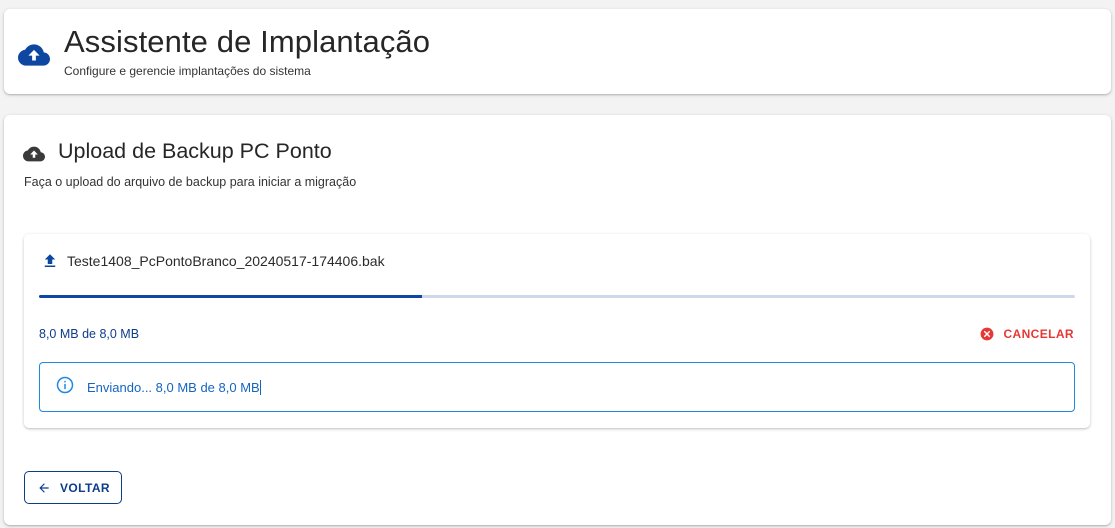 The image size is (1115, 528). I want to click on page-title: Assistente de Implantação, so click(247, 41).